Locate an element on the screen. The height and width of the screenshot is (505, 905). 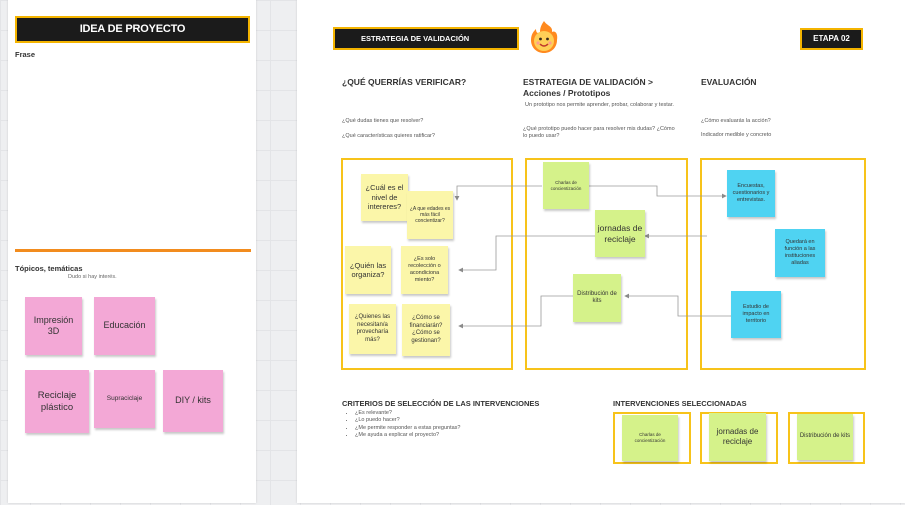
orange-divider is located at coordinates (133, 250).